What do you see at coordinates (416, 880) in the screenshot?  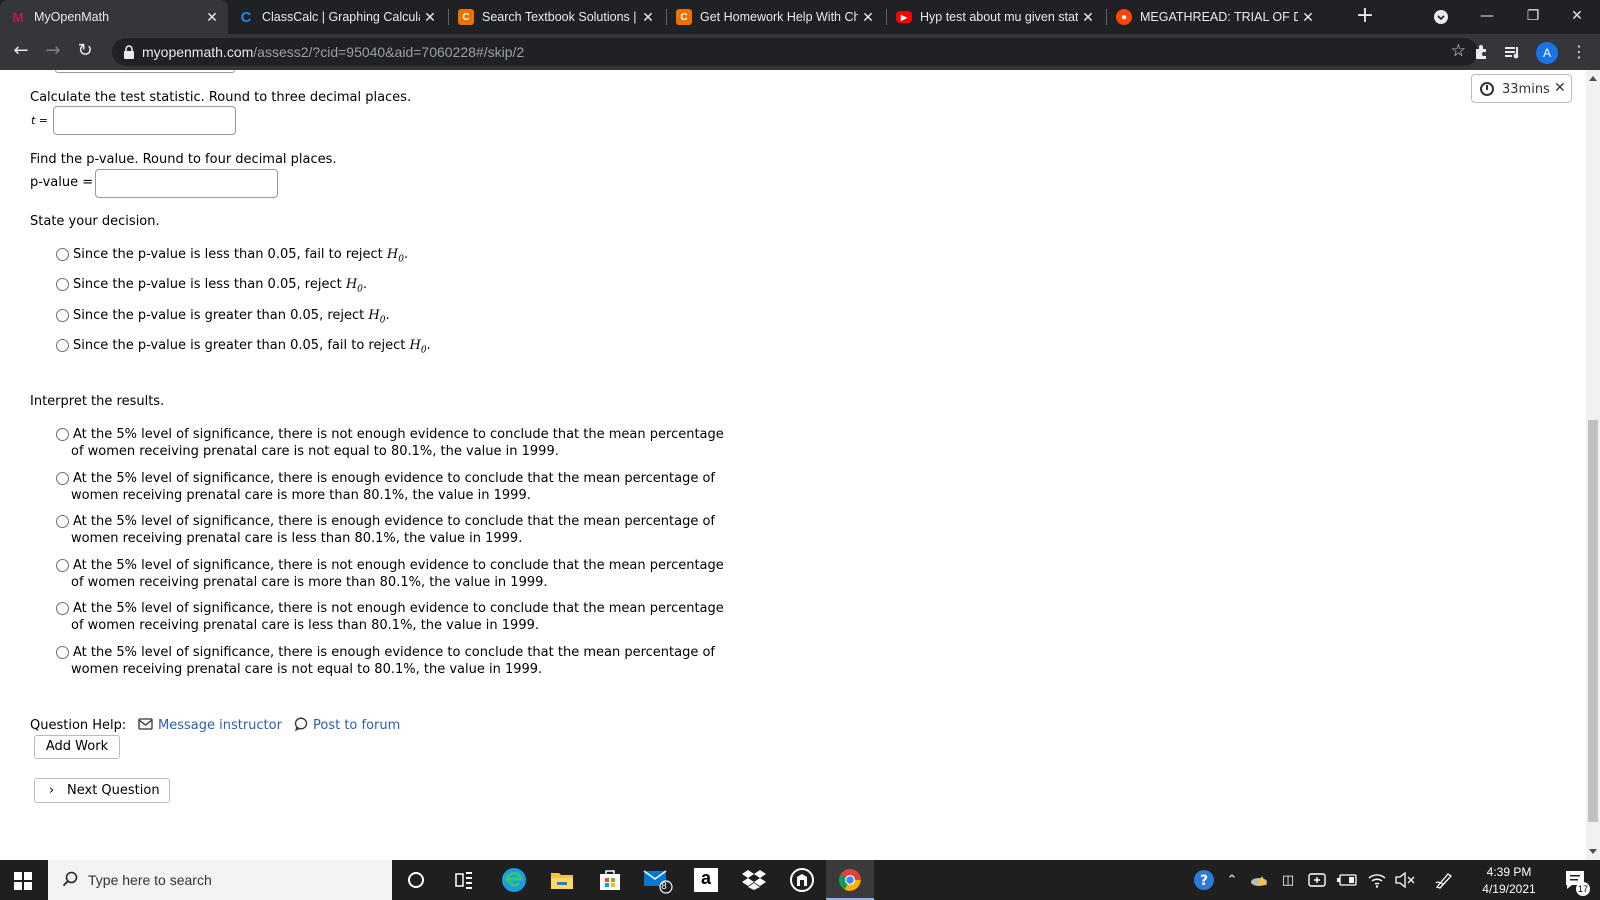 I see `cortana-icon` at bounding box center [416, 880].